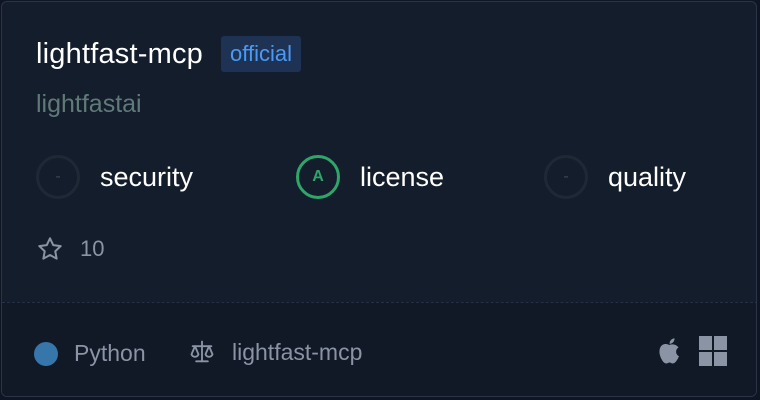 Image resolution: width=760 pixels, height=400 pixels. I want to click on quality-score: - quality, so click(615, 177).